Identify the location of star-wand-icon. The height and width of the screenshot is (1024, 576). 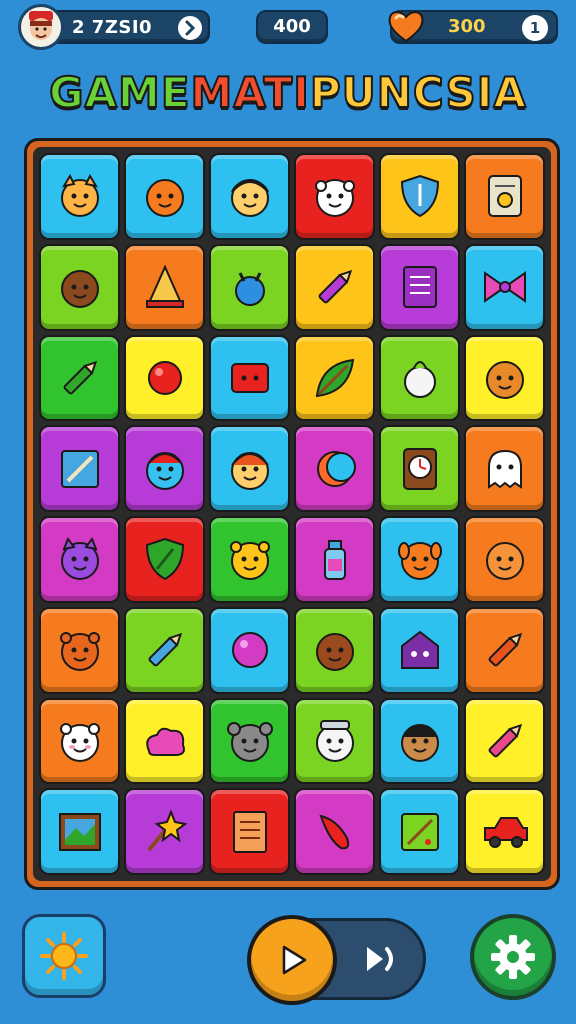
(165, 832).